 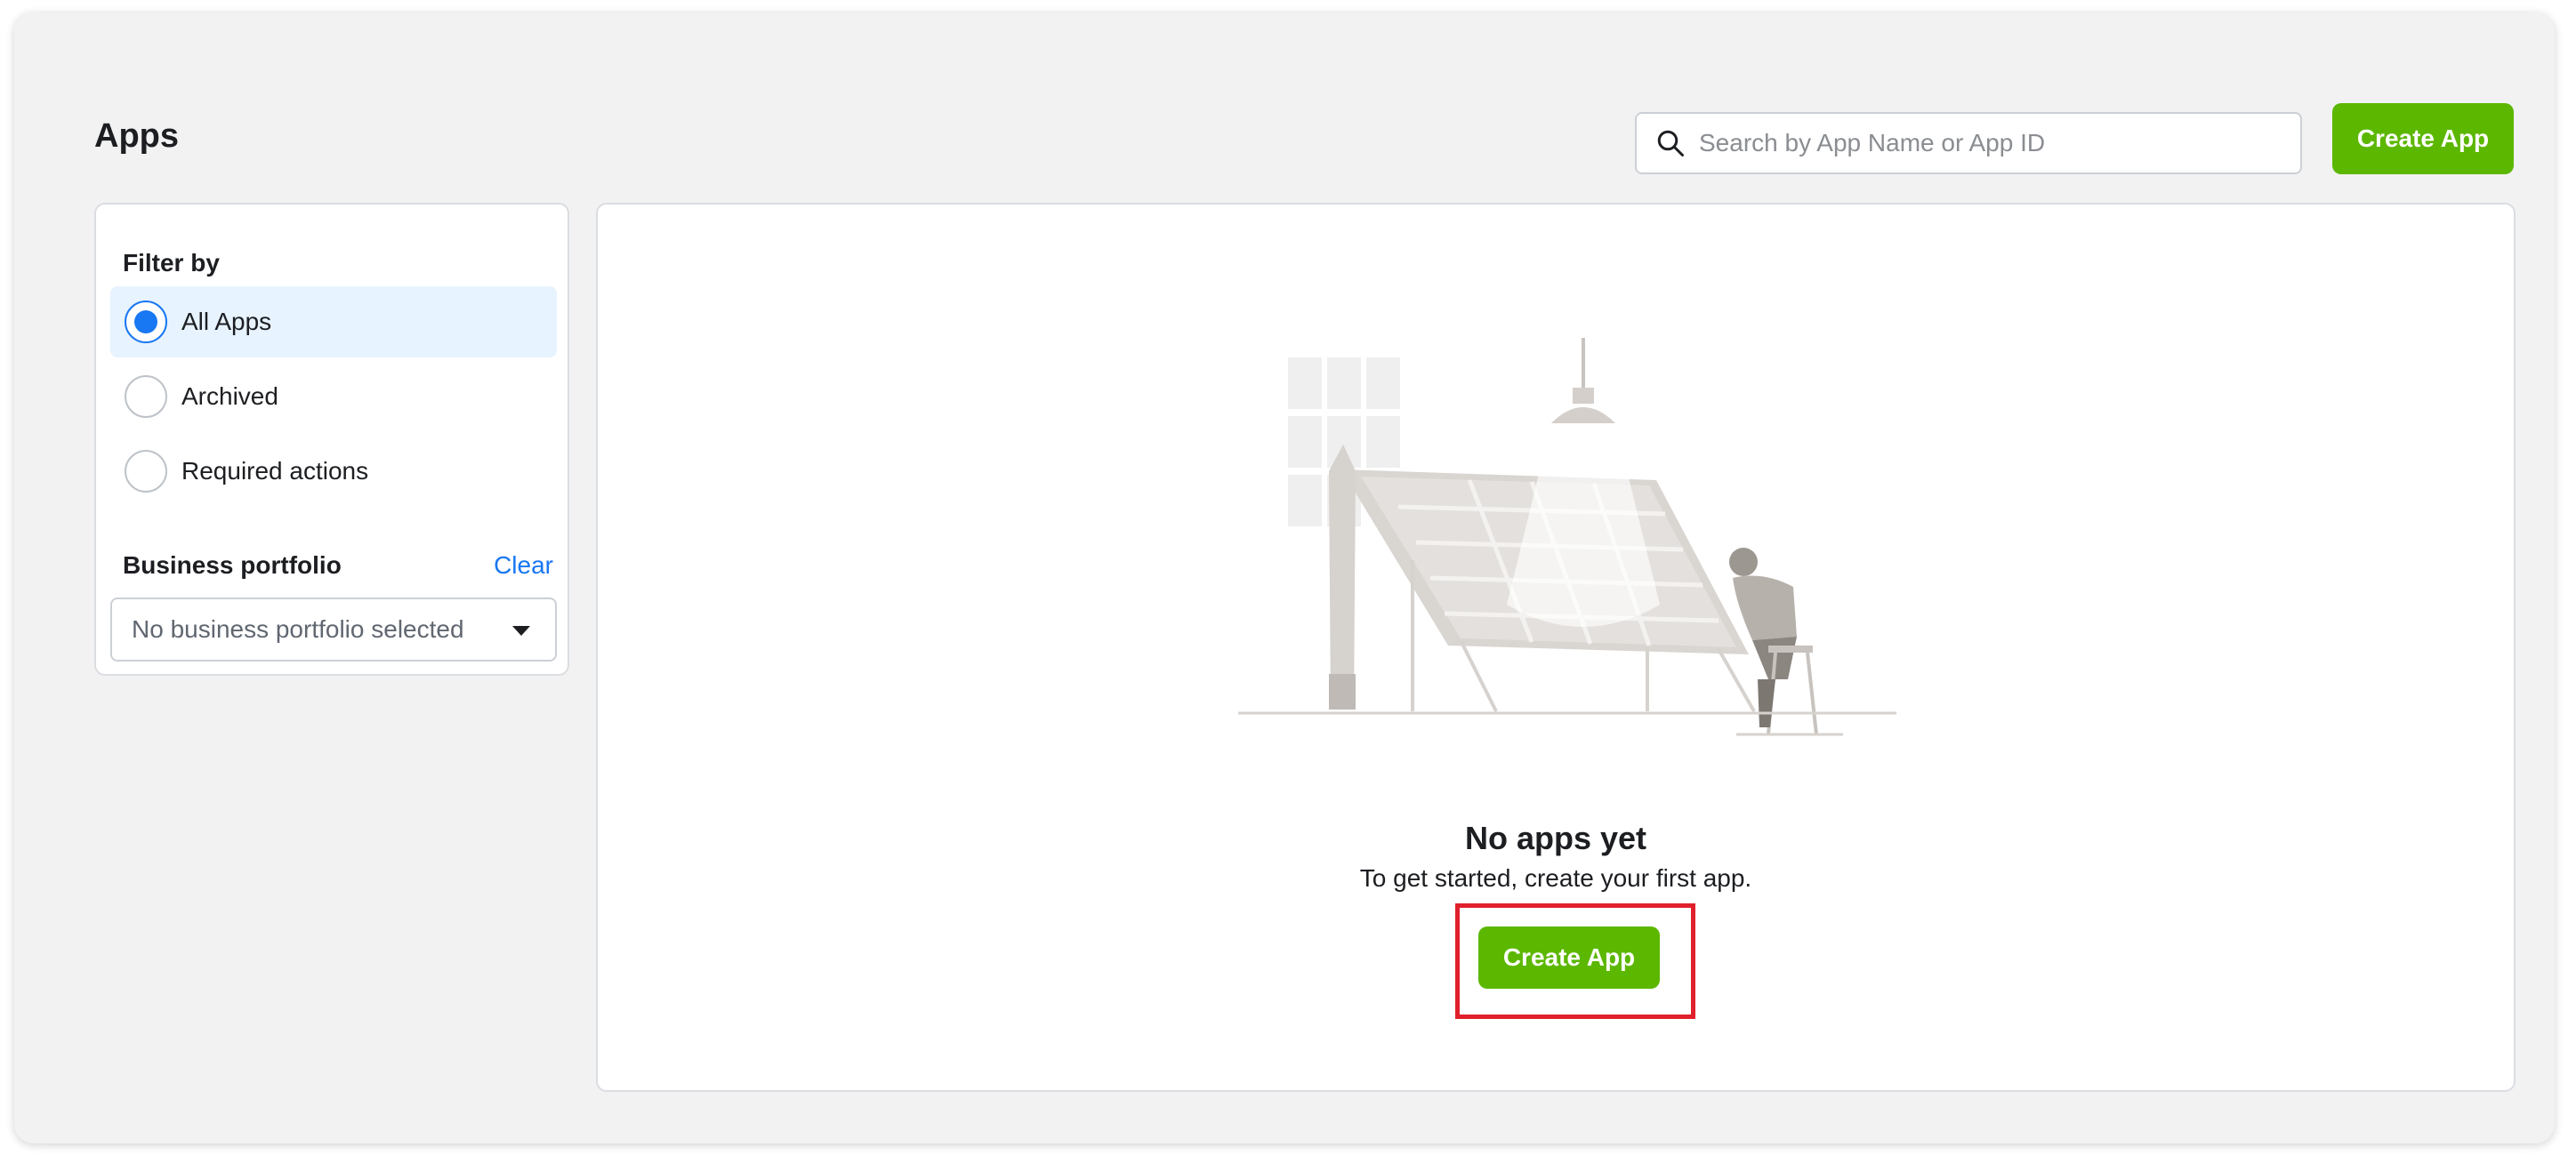 What do you see at coordinates (1567, 537) in the screenshot?
I see `empty-state-illustration` at bounding box center [1567, 537].